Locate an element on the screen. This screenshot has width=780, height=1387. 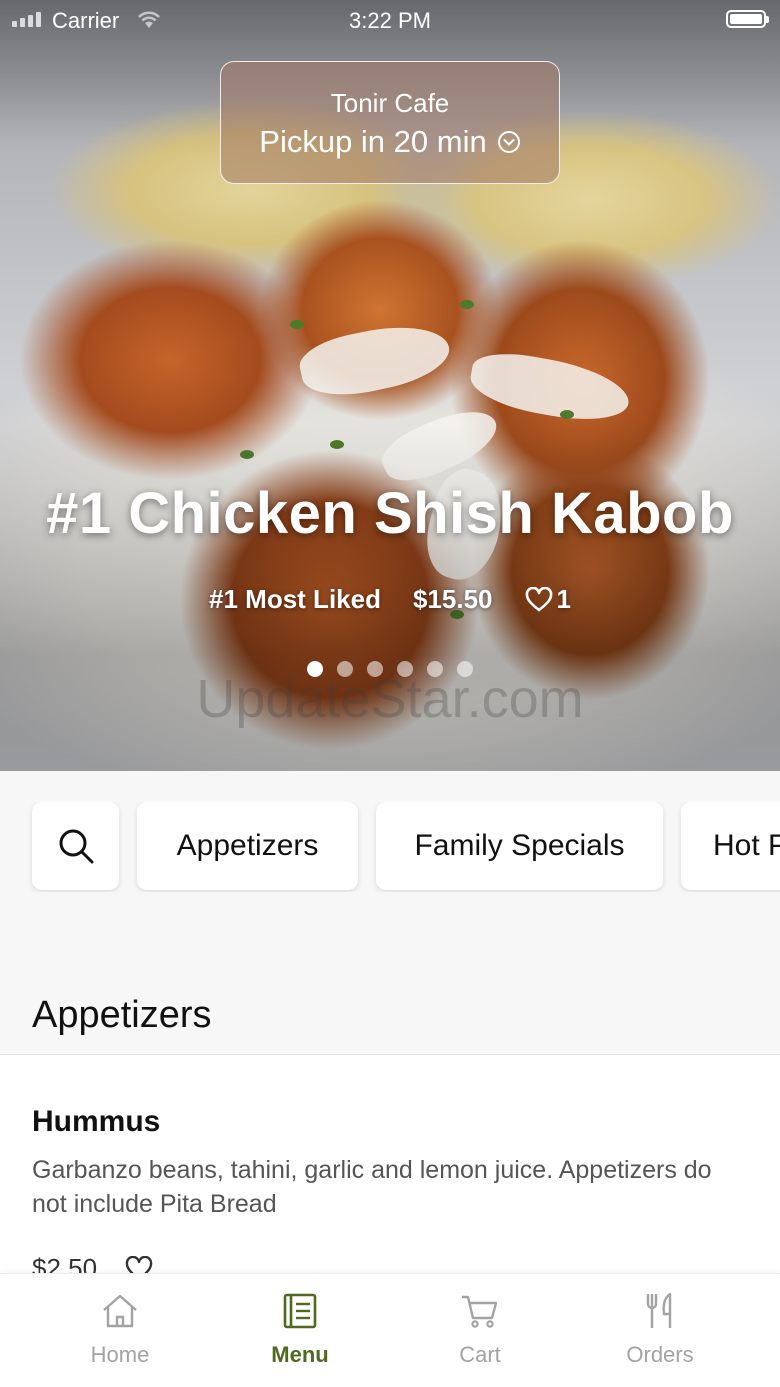
fork-knife-icon is located at coordinates (659, 1310).